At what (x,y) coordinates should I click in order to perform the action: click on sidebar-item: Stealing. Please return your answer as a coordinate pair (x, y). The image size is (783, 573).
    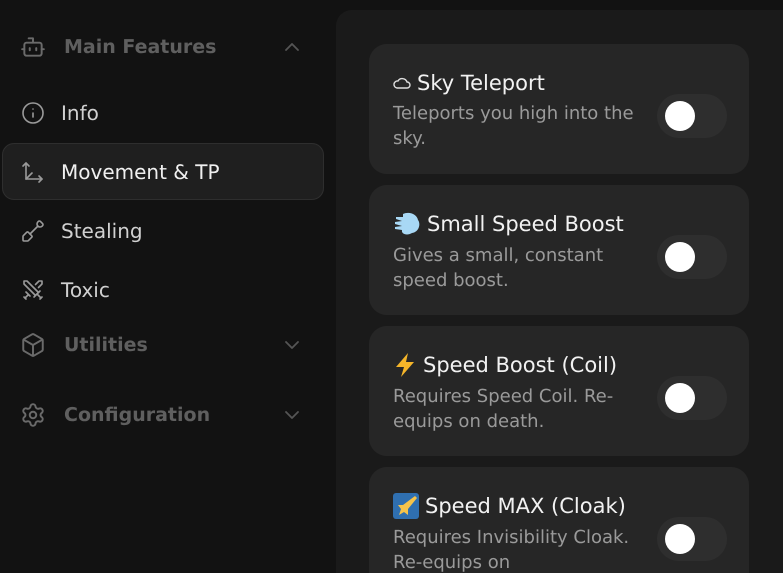
    Looking at the image, I should click on (163, 230).